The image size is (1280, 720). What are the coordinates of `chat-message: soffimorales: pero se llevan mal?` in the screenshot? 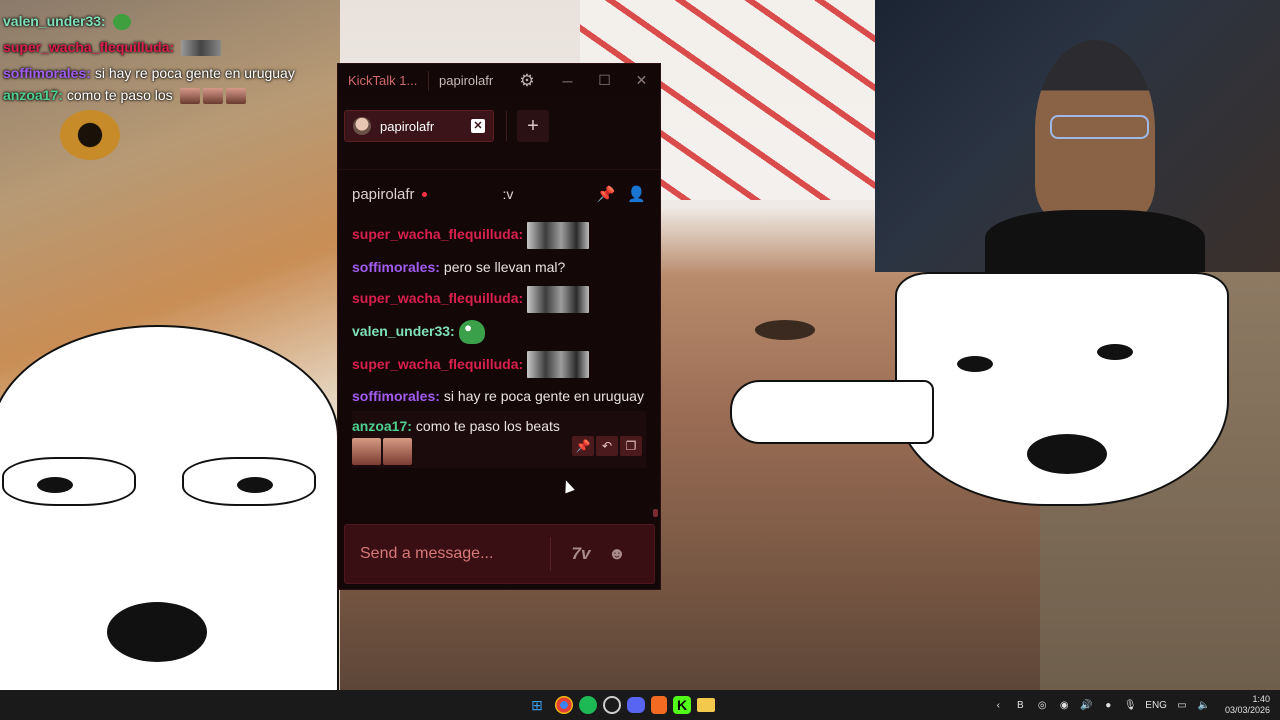 It's located at (499, 267).